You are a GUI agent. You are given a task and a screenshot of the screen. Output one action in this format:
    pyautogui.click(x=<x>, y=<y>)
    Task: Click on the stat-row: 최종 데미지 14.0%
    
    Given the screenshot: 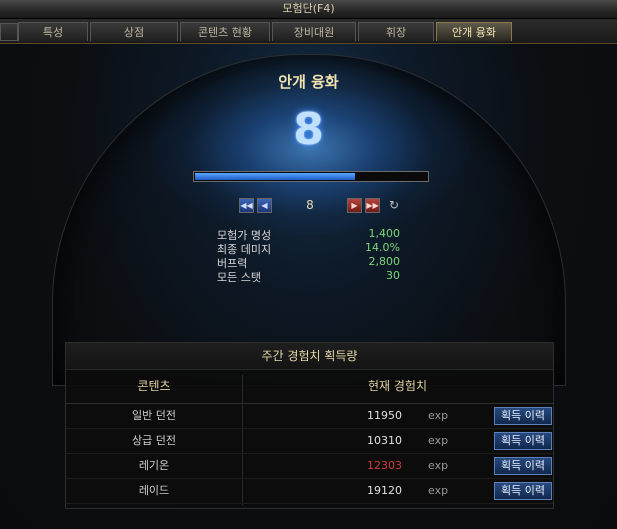 What is the action you would take?
    pyautogui.click(x=308, y=248)
    